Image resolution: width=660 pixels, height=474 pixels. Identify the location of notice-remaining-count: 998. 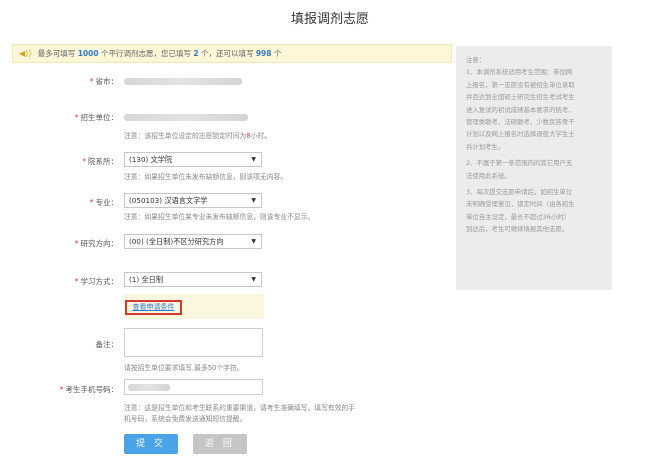
(263, 53).